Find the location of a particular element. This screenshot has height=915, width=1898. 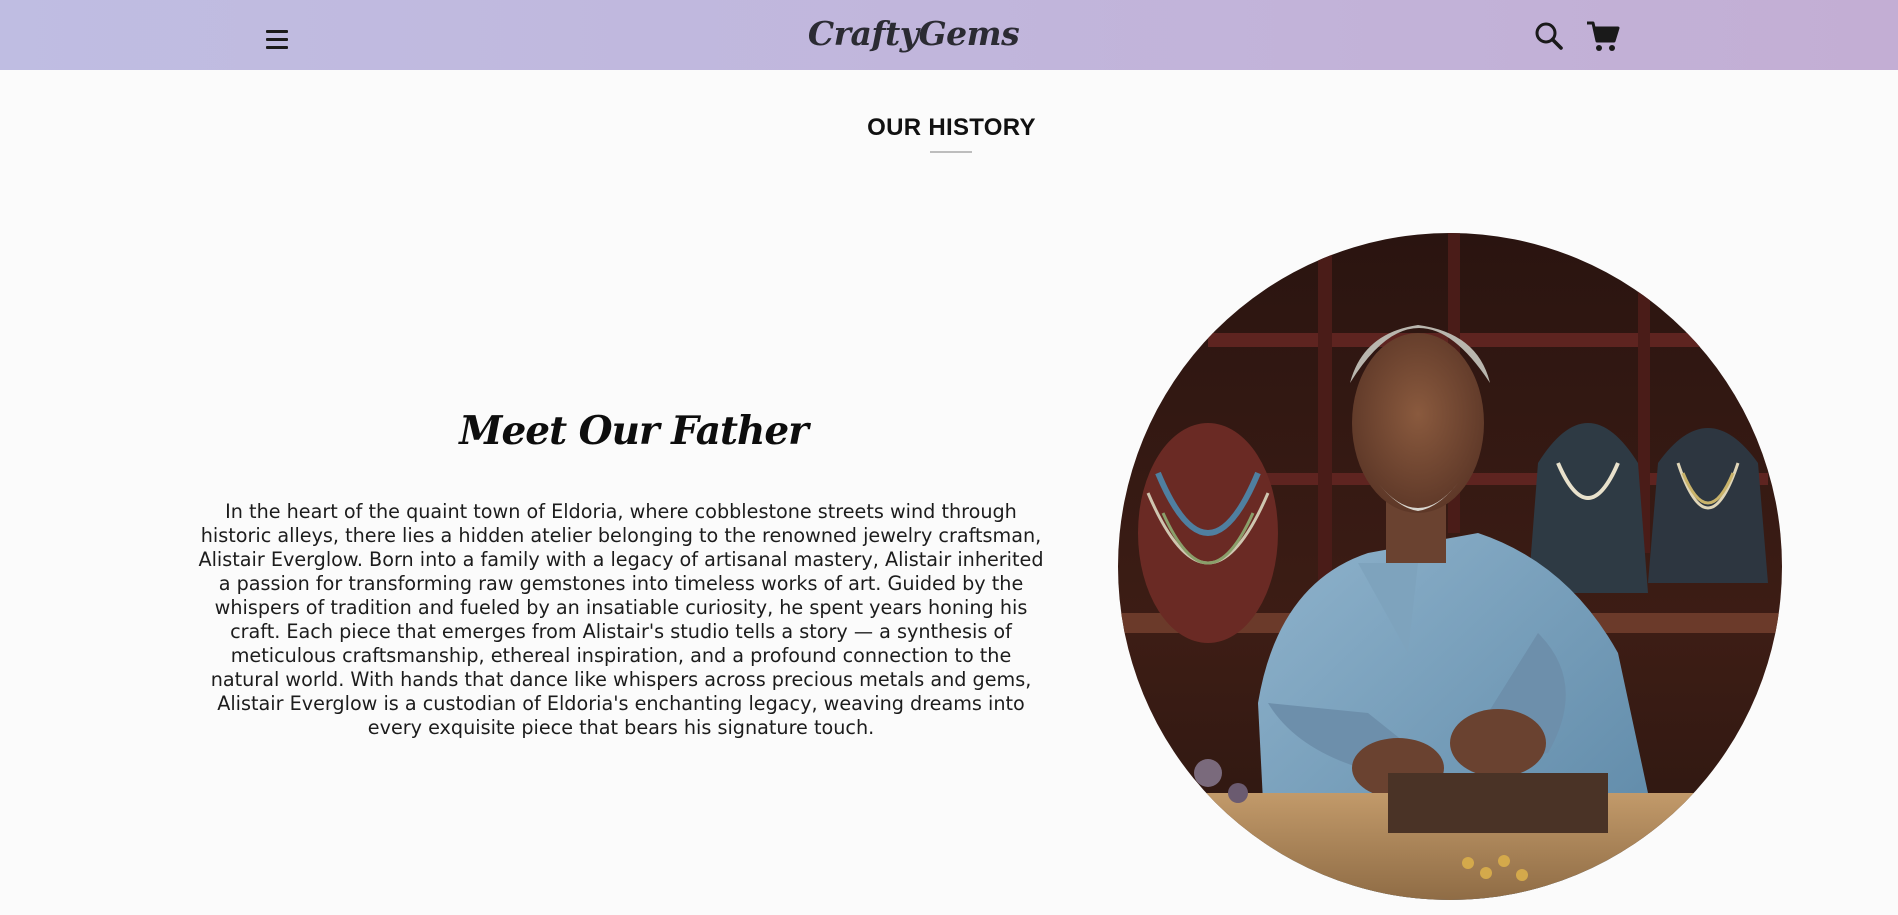

top-navbar: CraftyGems is located at coordinates (949, 35).